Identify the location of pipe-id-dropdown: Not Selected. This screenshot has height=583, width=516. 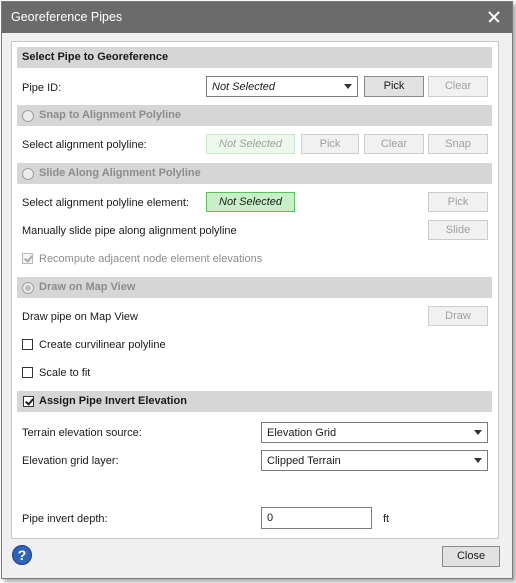
(282, 86).